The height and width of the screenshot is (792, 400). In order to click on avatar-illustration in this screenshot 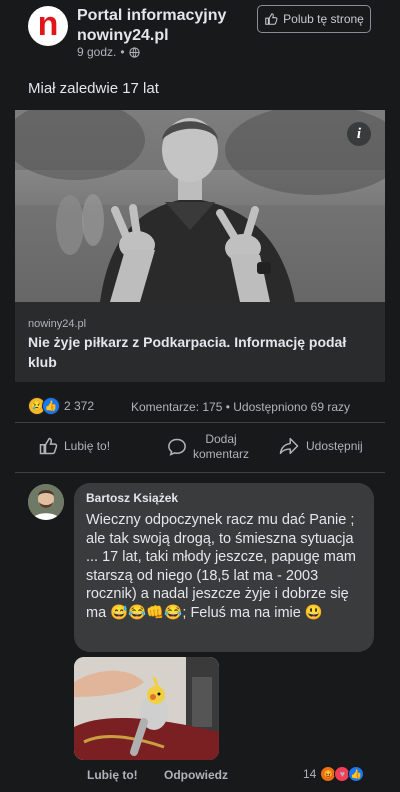, I will do `click(46, 502)`.